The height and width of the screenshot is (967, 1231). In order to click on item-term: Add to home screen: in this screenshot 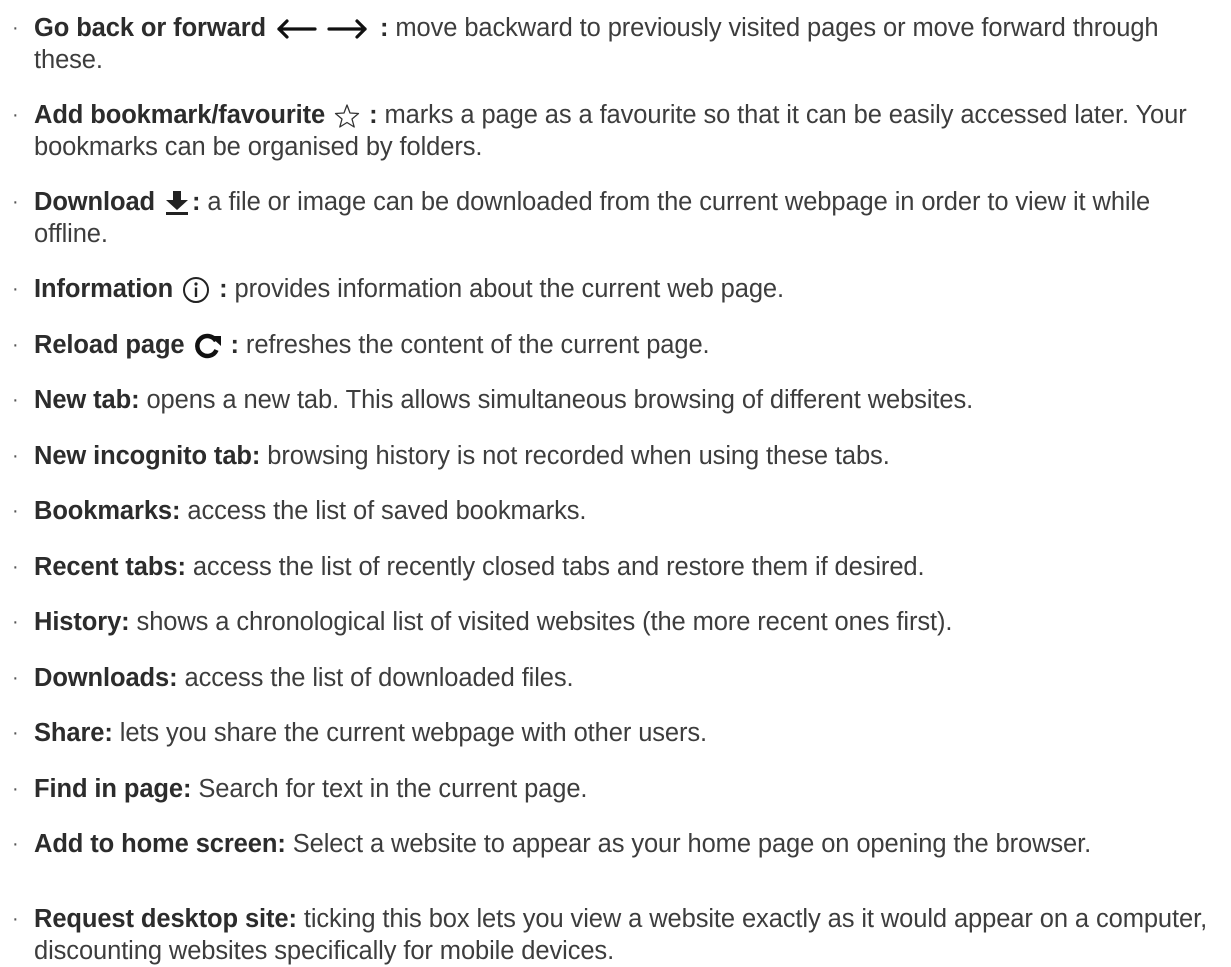, I will do `click(160, 844)`.